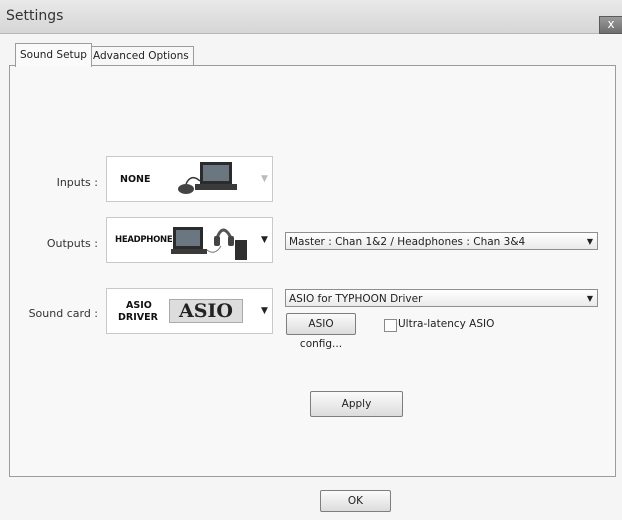  What do you see at coordinates (147, 240) in the screenshot?
I see `outputs-device-name: HEADPHONES` at bounding box center [147, 240].